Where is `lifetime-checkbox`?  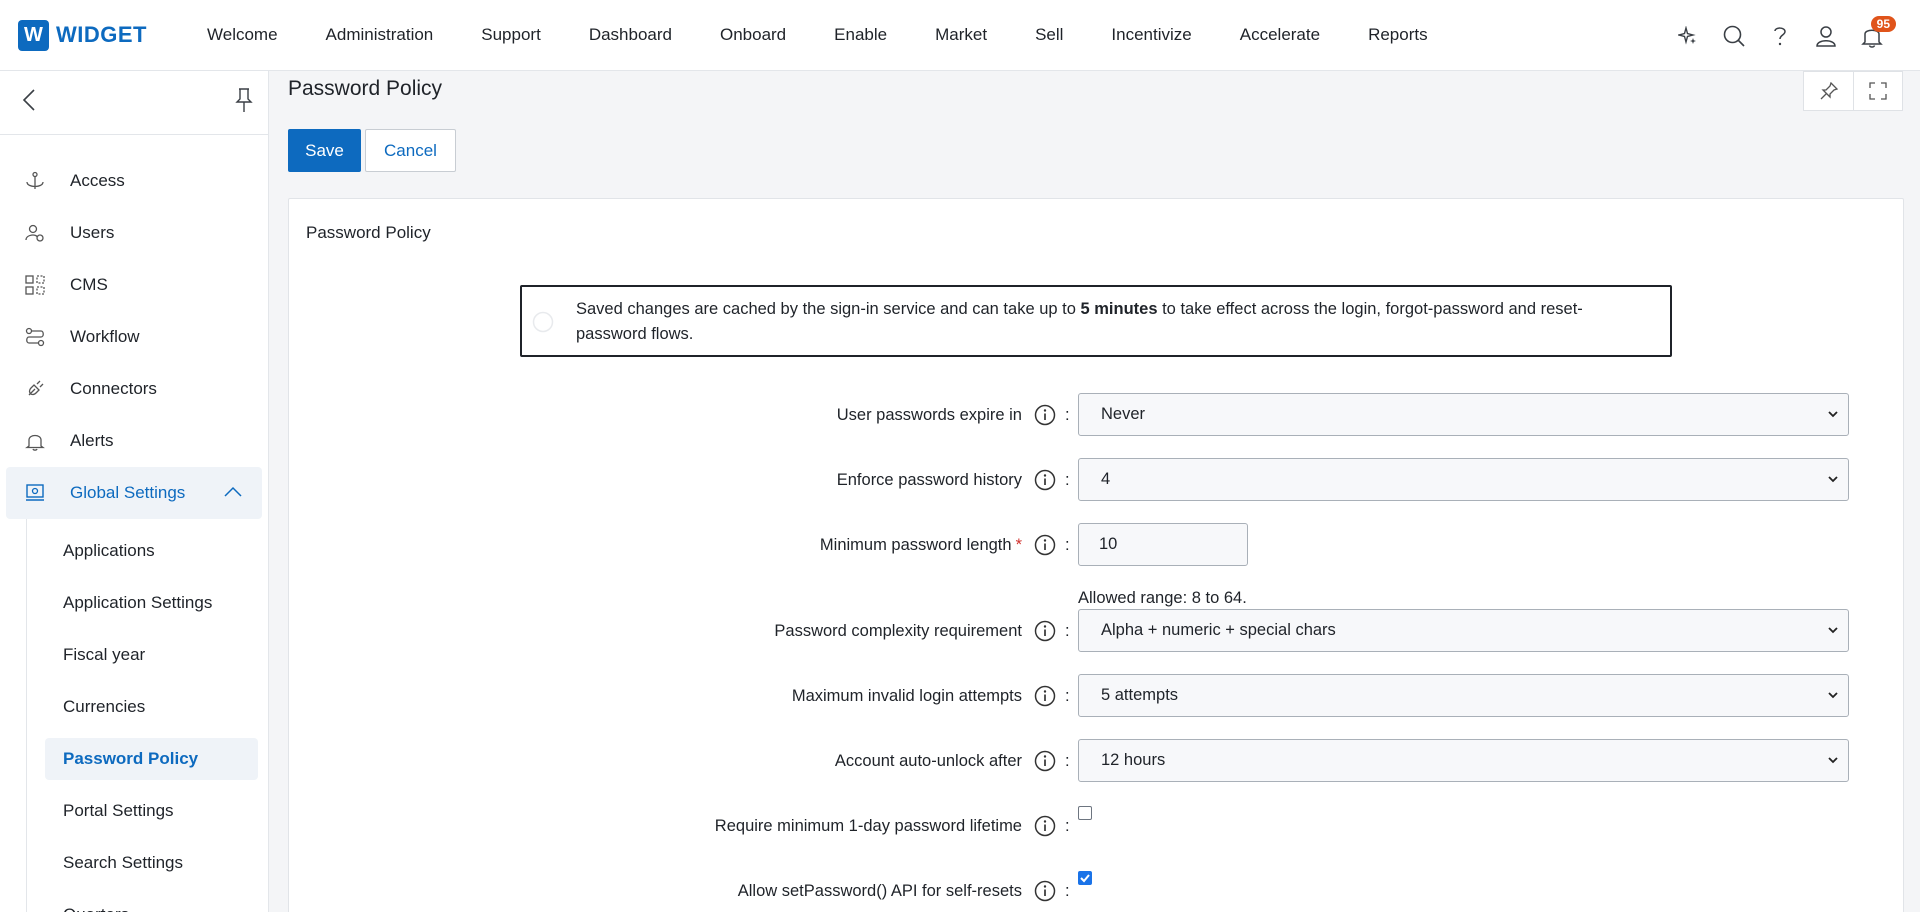 lifetime-checkbox is located at coordinates (1085, 813).